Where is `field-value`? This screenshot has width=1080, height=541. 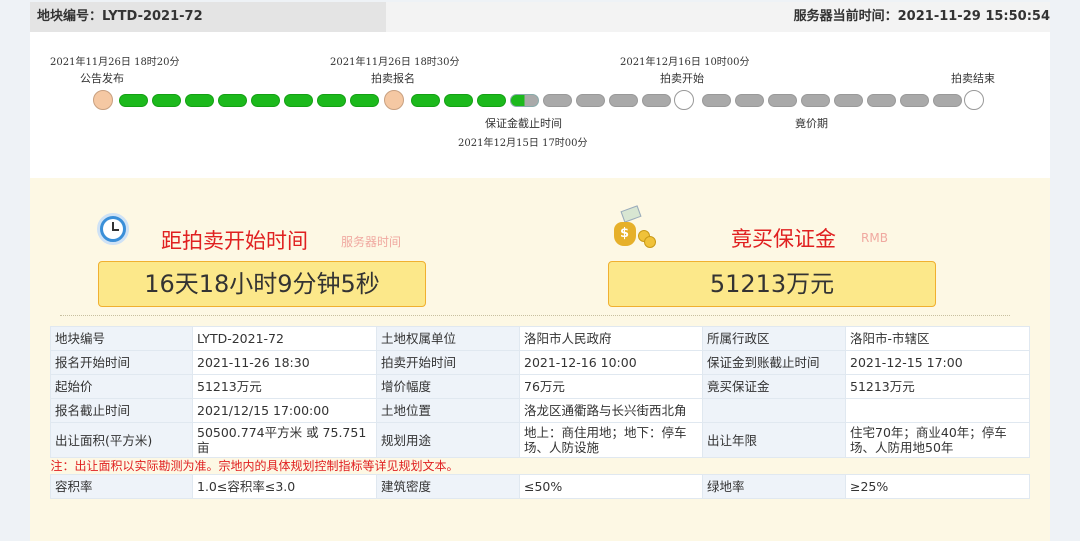
field-value is located at coordinates (937, 410).